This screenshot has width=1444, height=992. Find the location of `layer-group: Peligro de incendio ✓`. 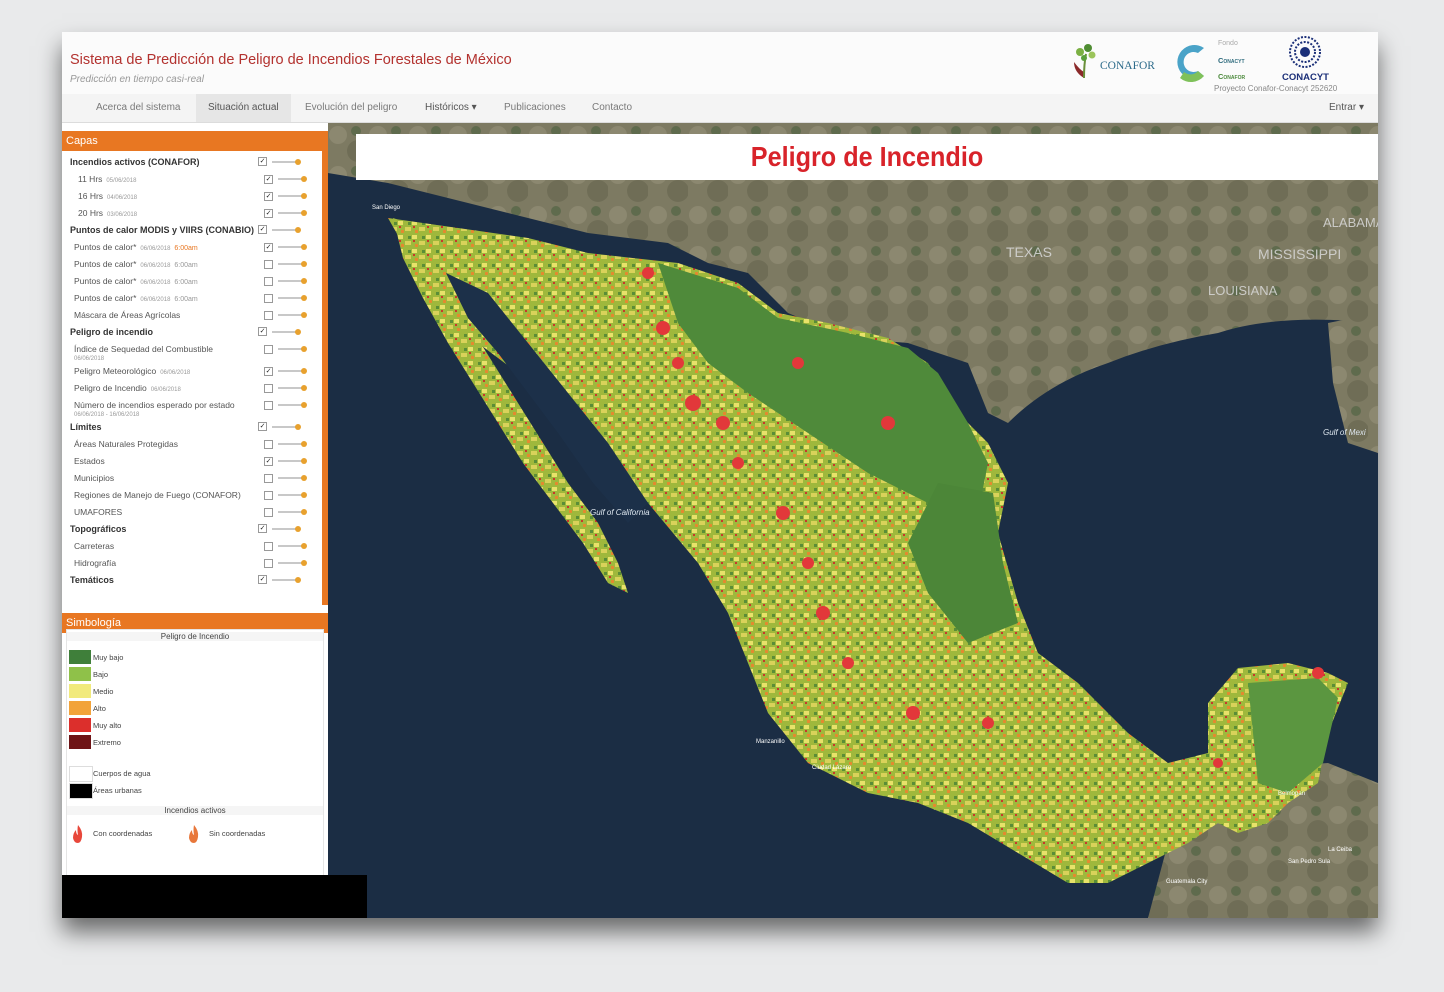

layer-group: Peligro de incendio ✓ is located at coordinates (191, 335).